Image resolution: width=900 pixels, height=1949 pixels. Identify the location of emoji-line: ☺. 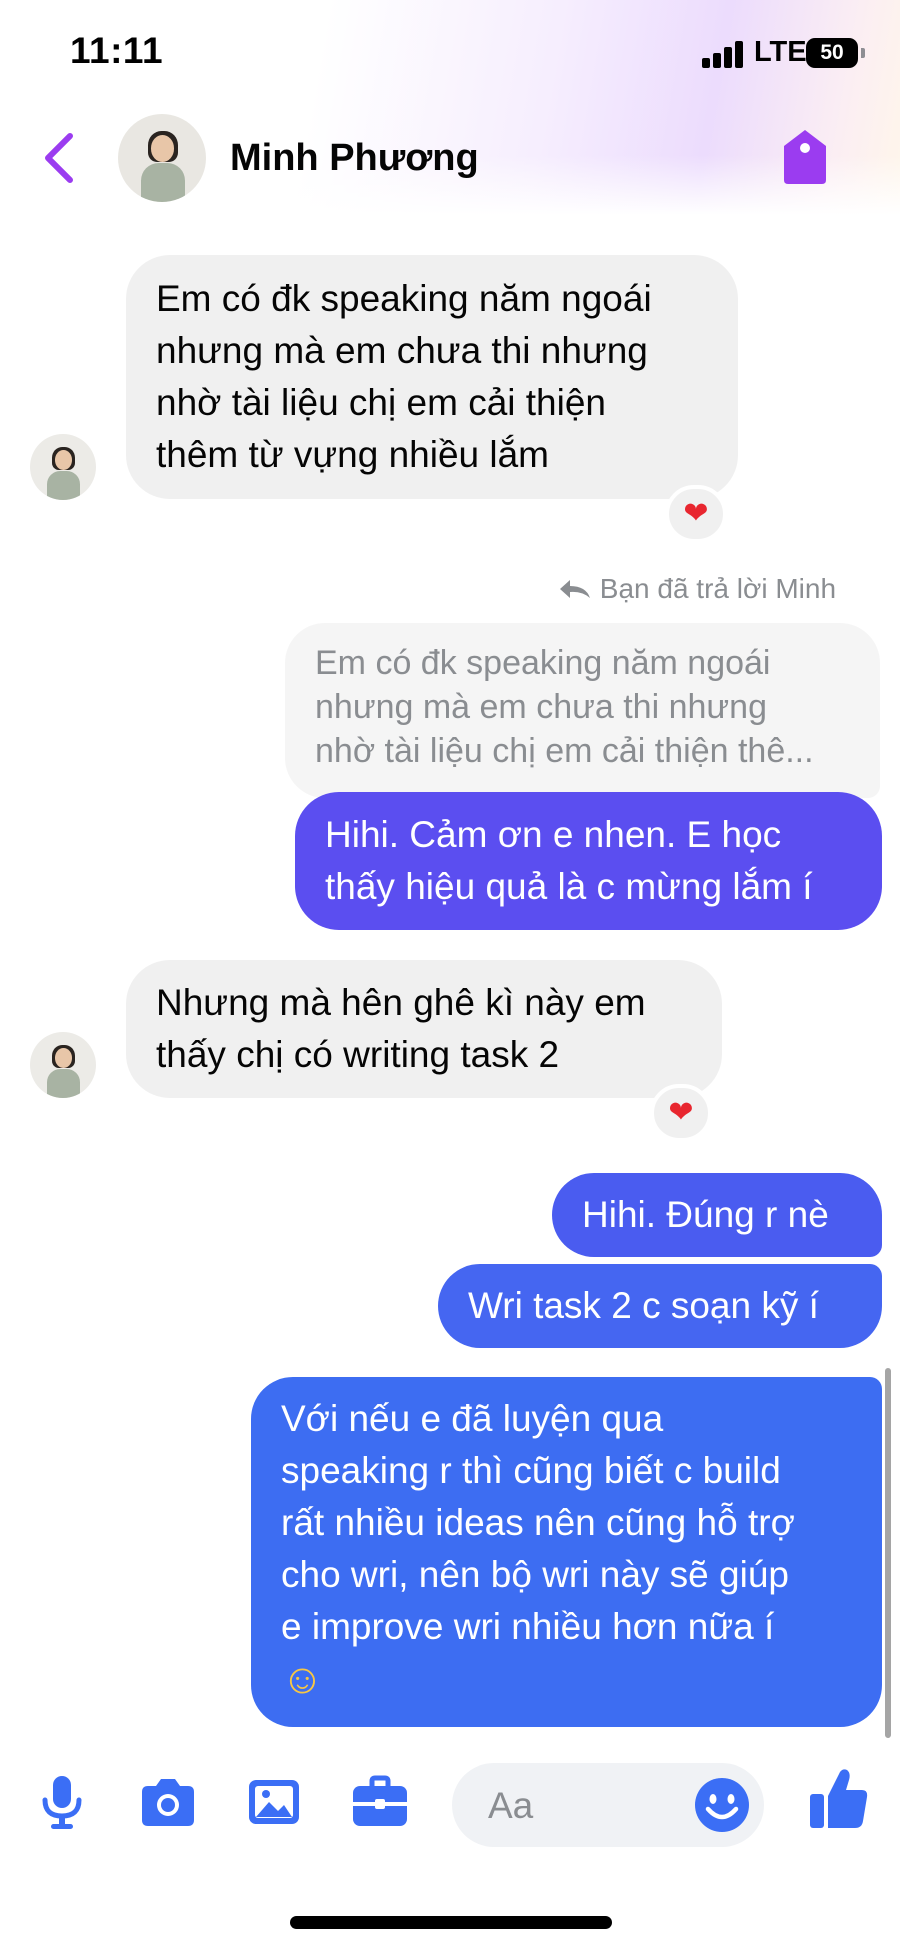
(302, 1678).